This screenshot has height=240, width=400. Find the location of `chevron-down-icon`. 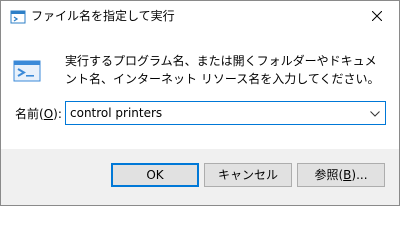

chevron-down-icon is located at coordinates (375, 113).